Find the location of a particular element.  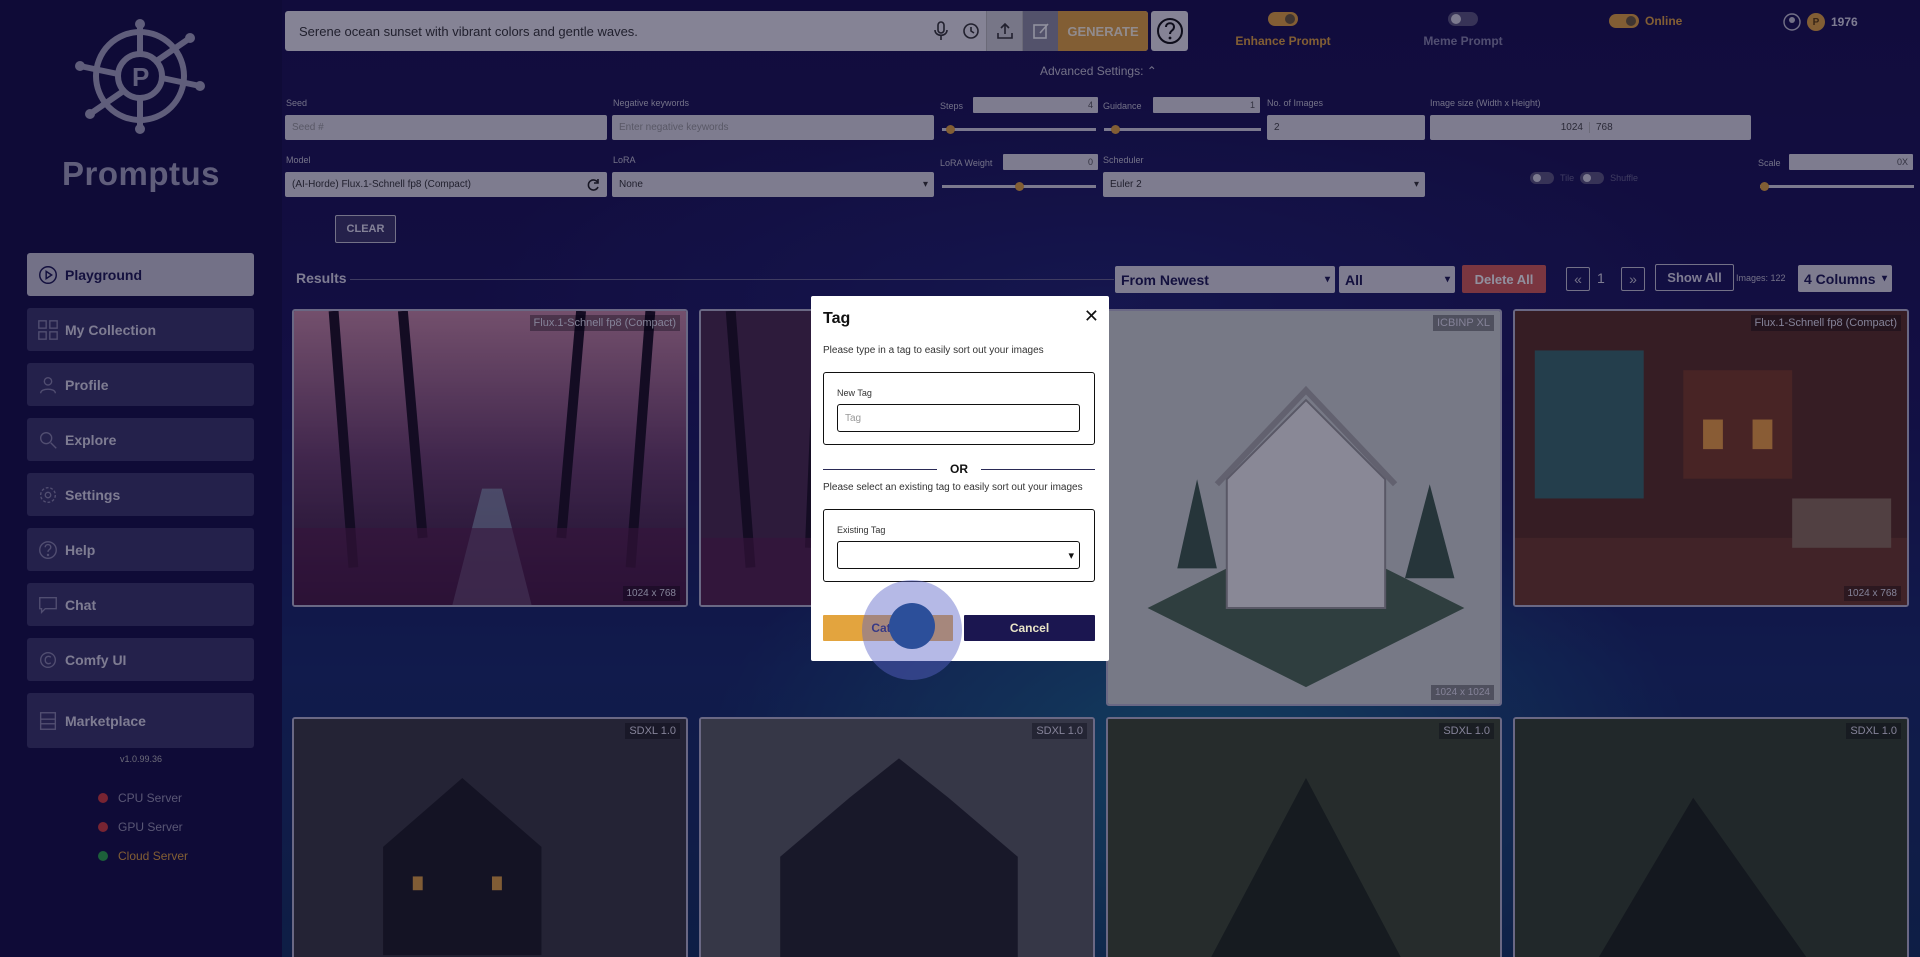

existing-tag-select: ▾ is located at coordinates (958, 555).